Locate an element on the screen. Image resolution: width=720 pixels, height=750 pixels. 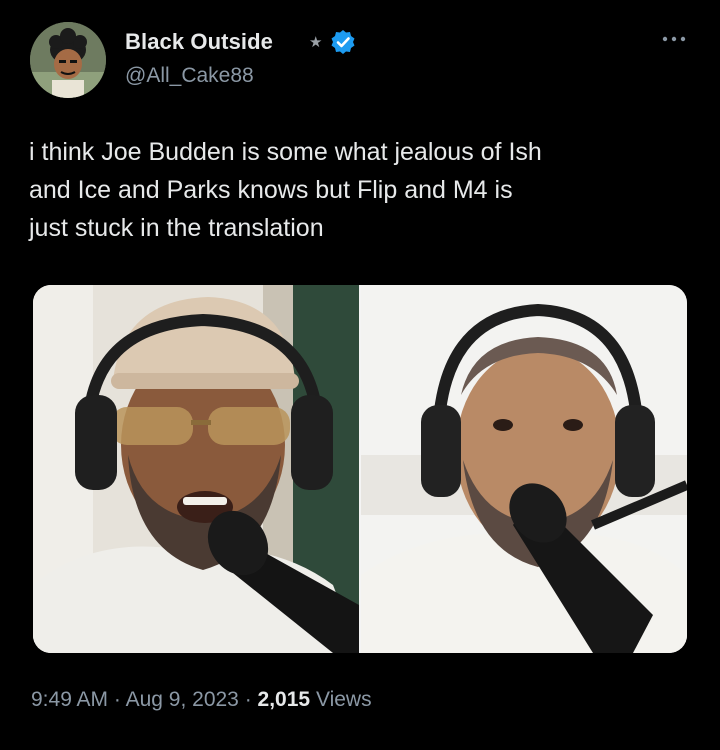
tweet-metadata: 9:49 AM · Aug 9, 2023 · 2,015 Views is located at coordinates (201, 700).